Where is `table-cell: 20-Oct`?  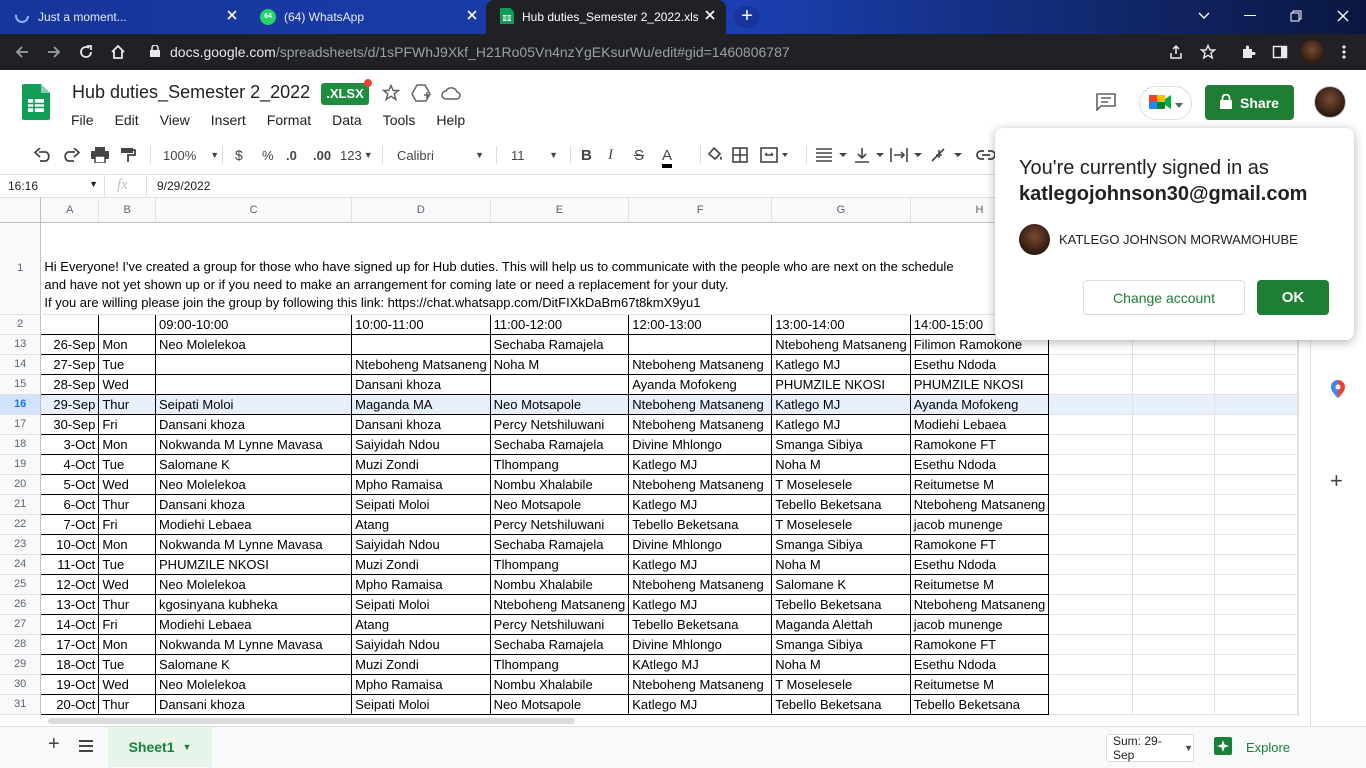
table-cell: 20-Oct is located at coordinates (70, 704).